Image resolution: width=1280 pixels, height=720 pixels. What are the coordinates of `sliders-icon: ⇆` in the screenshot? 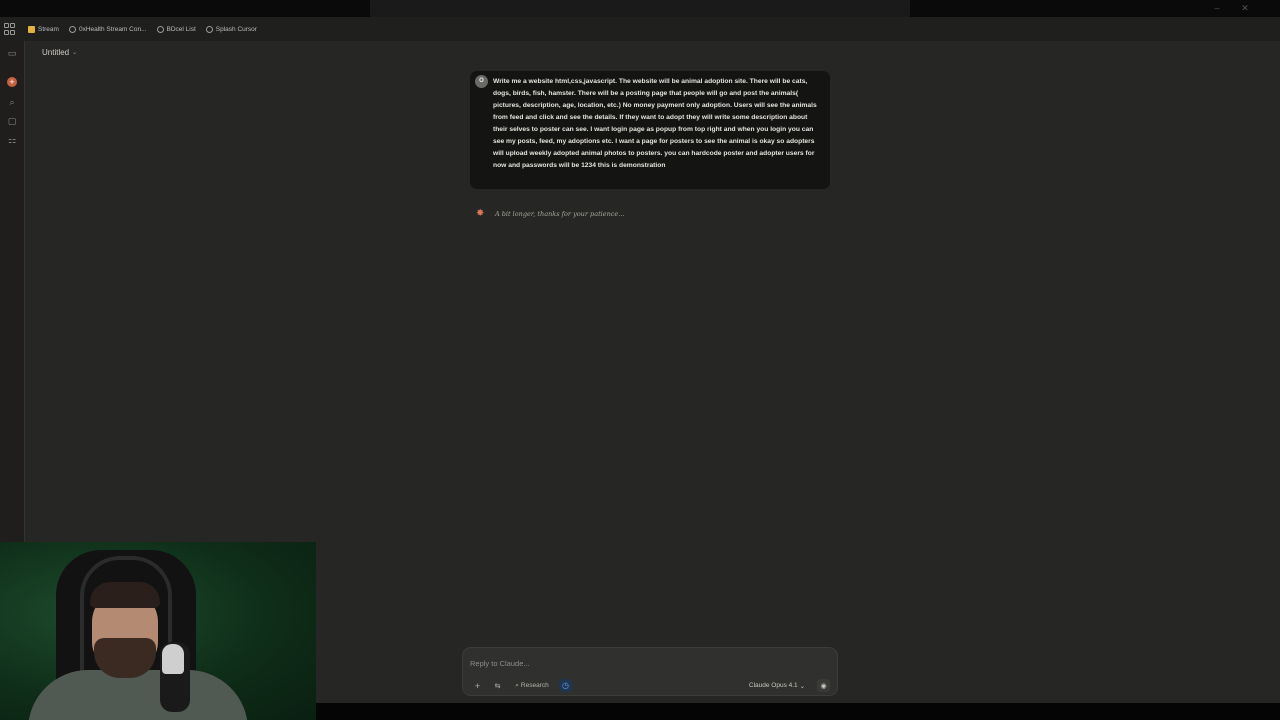 It's located at (497, 686).